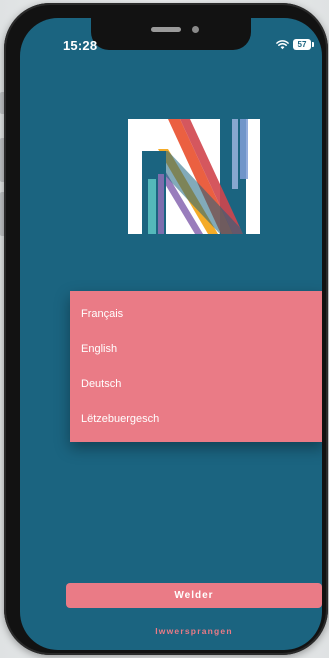  Describe the element at coordinates (196, 384) in the screenshot. I see `language-option-deutsch: Deutsch` at that location.